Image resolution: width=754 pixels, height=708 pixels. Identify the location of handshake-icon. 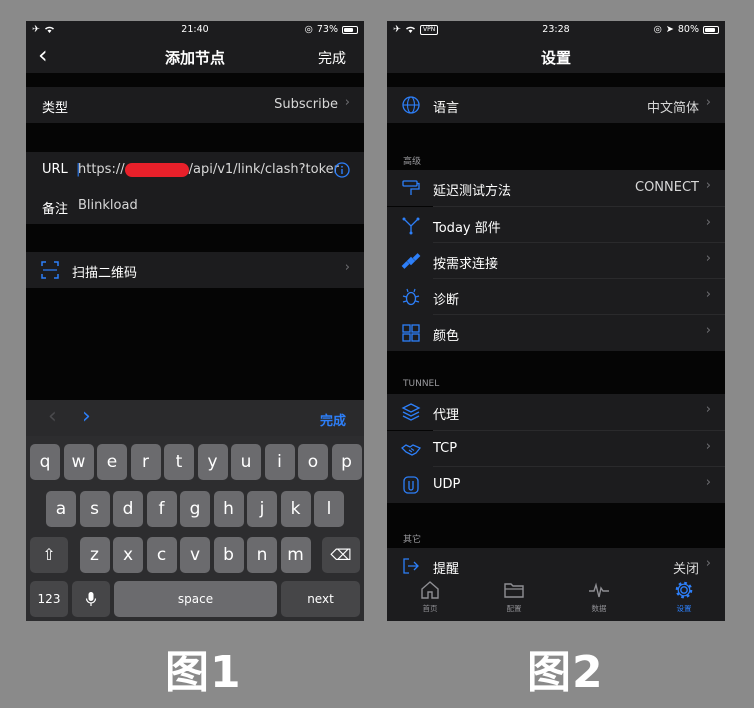
(411, 450).